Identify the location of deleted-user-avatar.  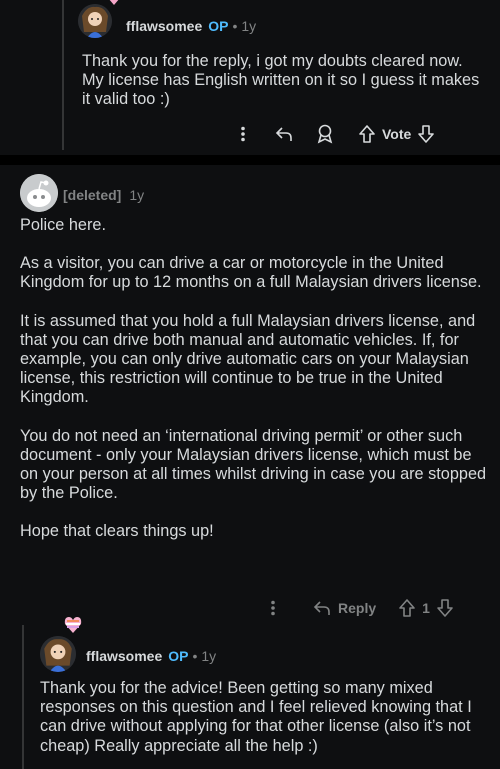
(39, 193).